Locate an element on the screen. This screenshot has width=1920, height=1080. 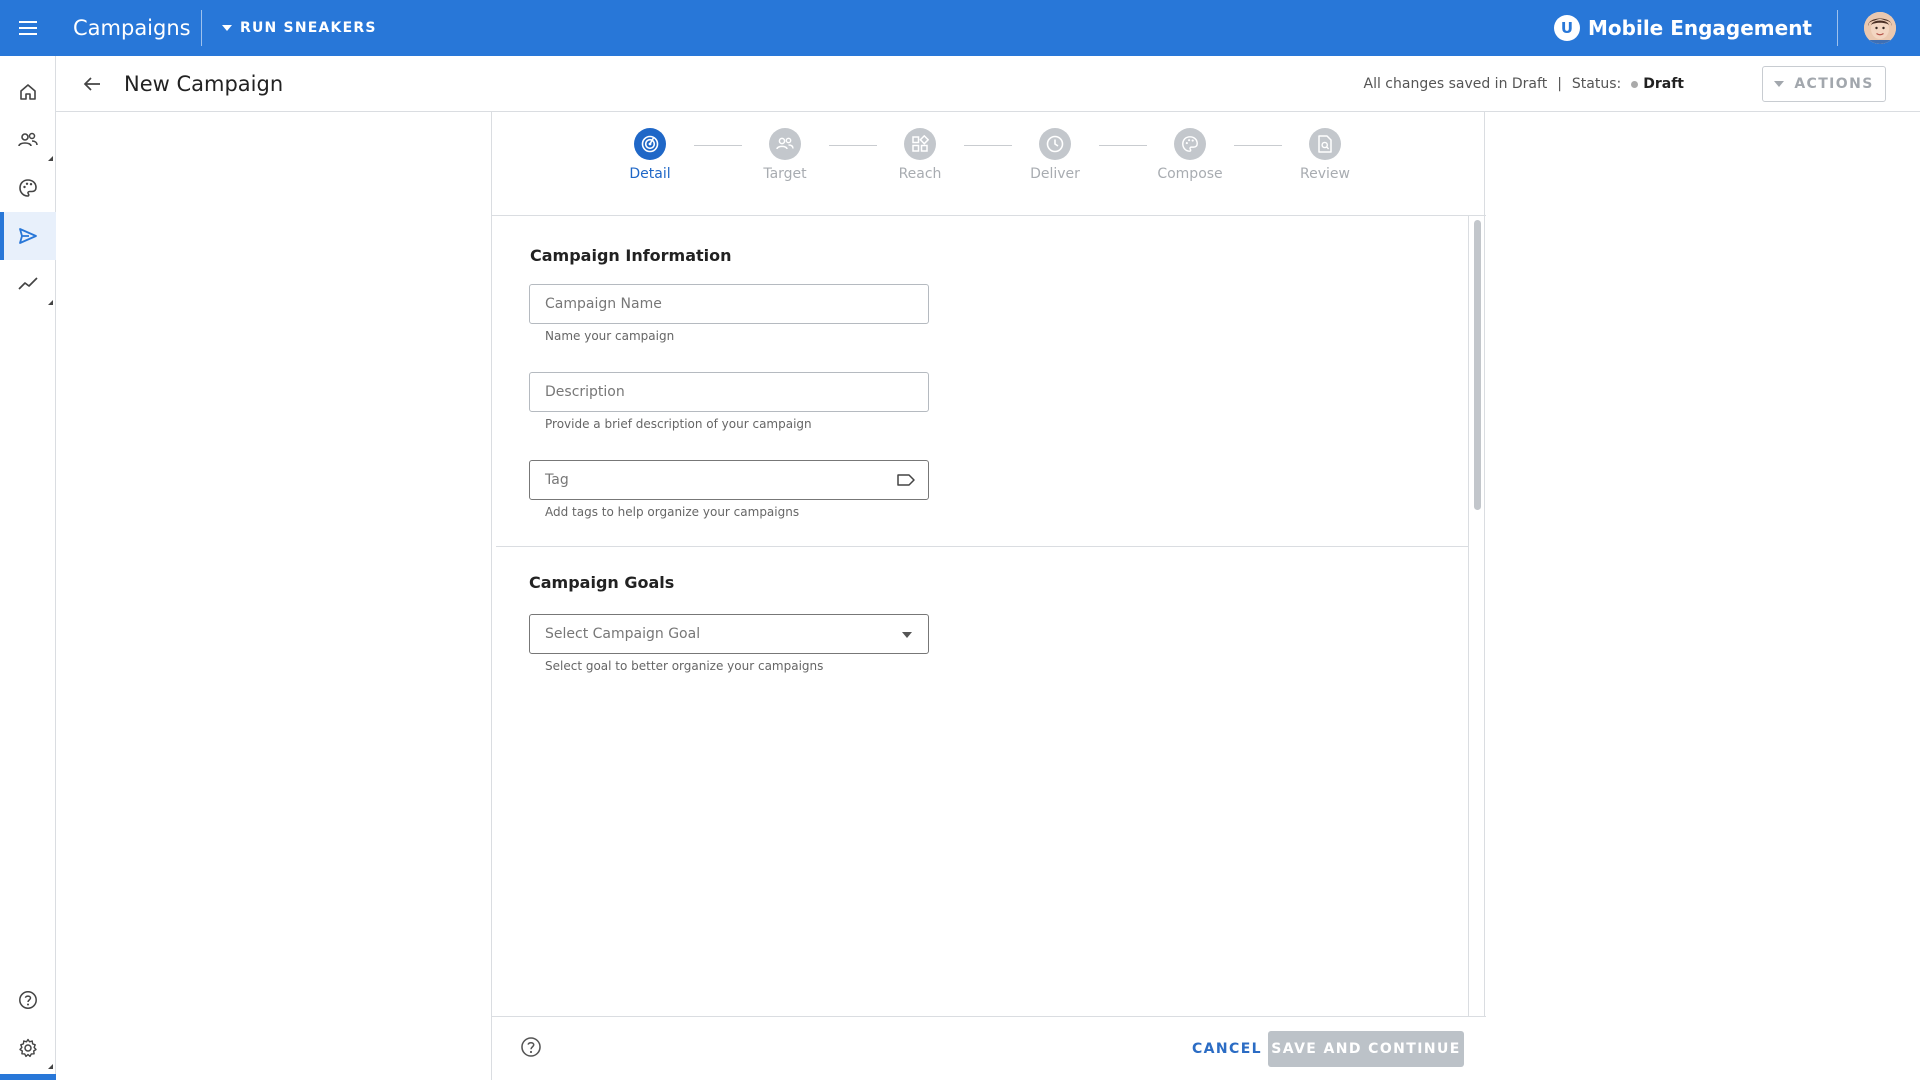
arrow-left-icon is located at coordinates (91, 83).